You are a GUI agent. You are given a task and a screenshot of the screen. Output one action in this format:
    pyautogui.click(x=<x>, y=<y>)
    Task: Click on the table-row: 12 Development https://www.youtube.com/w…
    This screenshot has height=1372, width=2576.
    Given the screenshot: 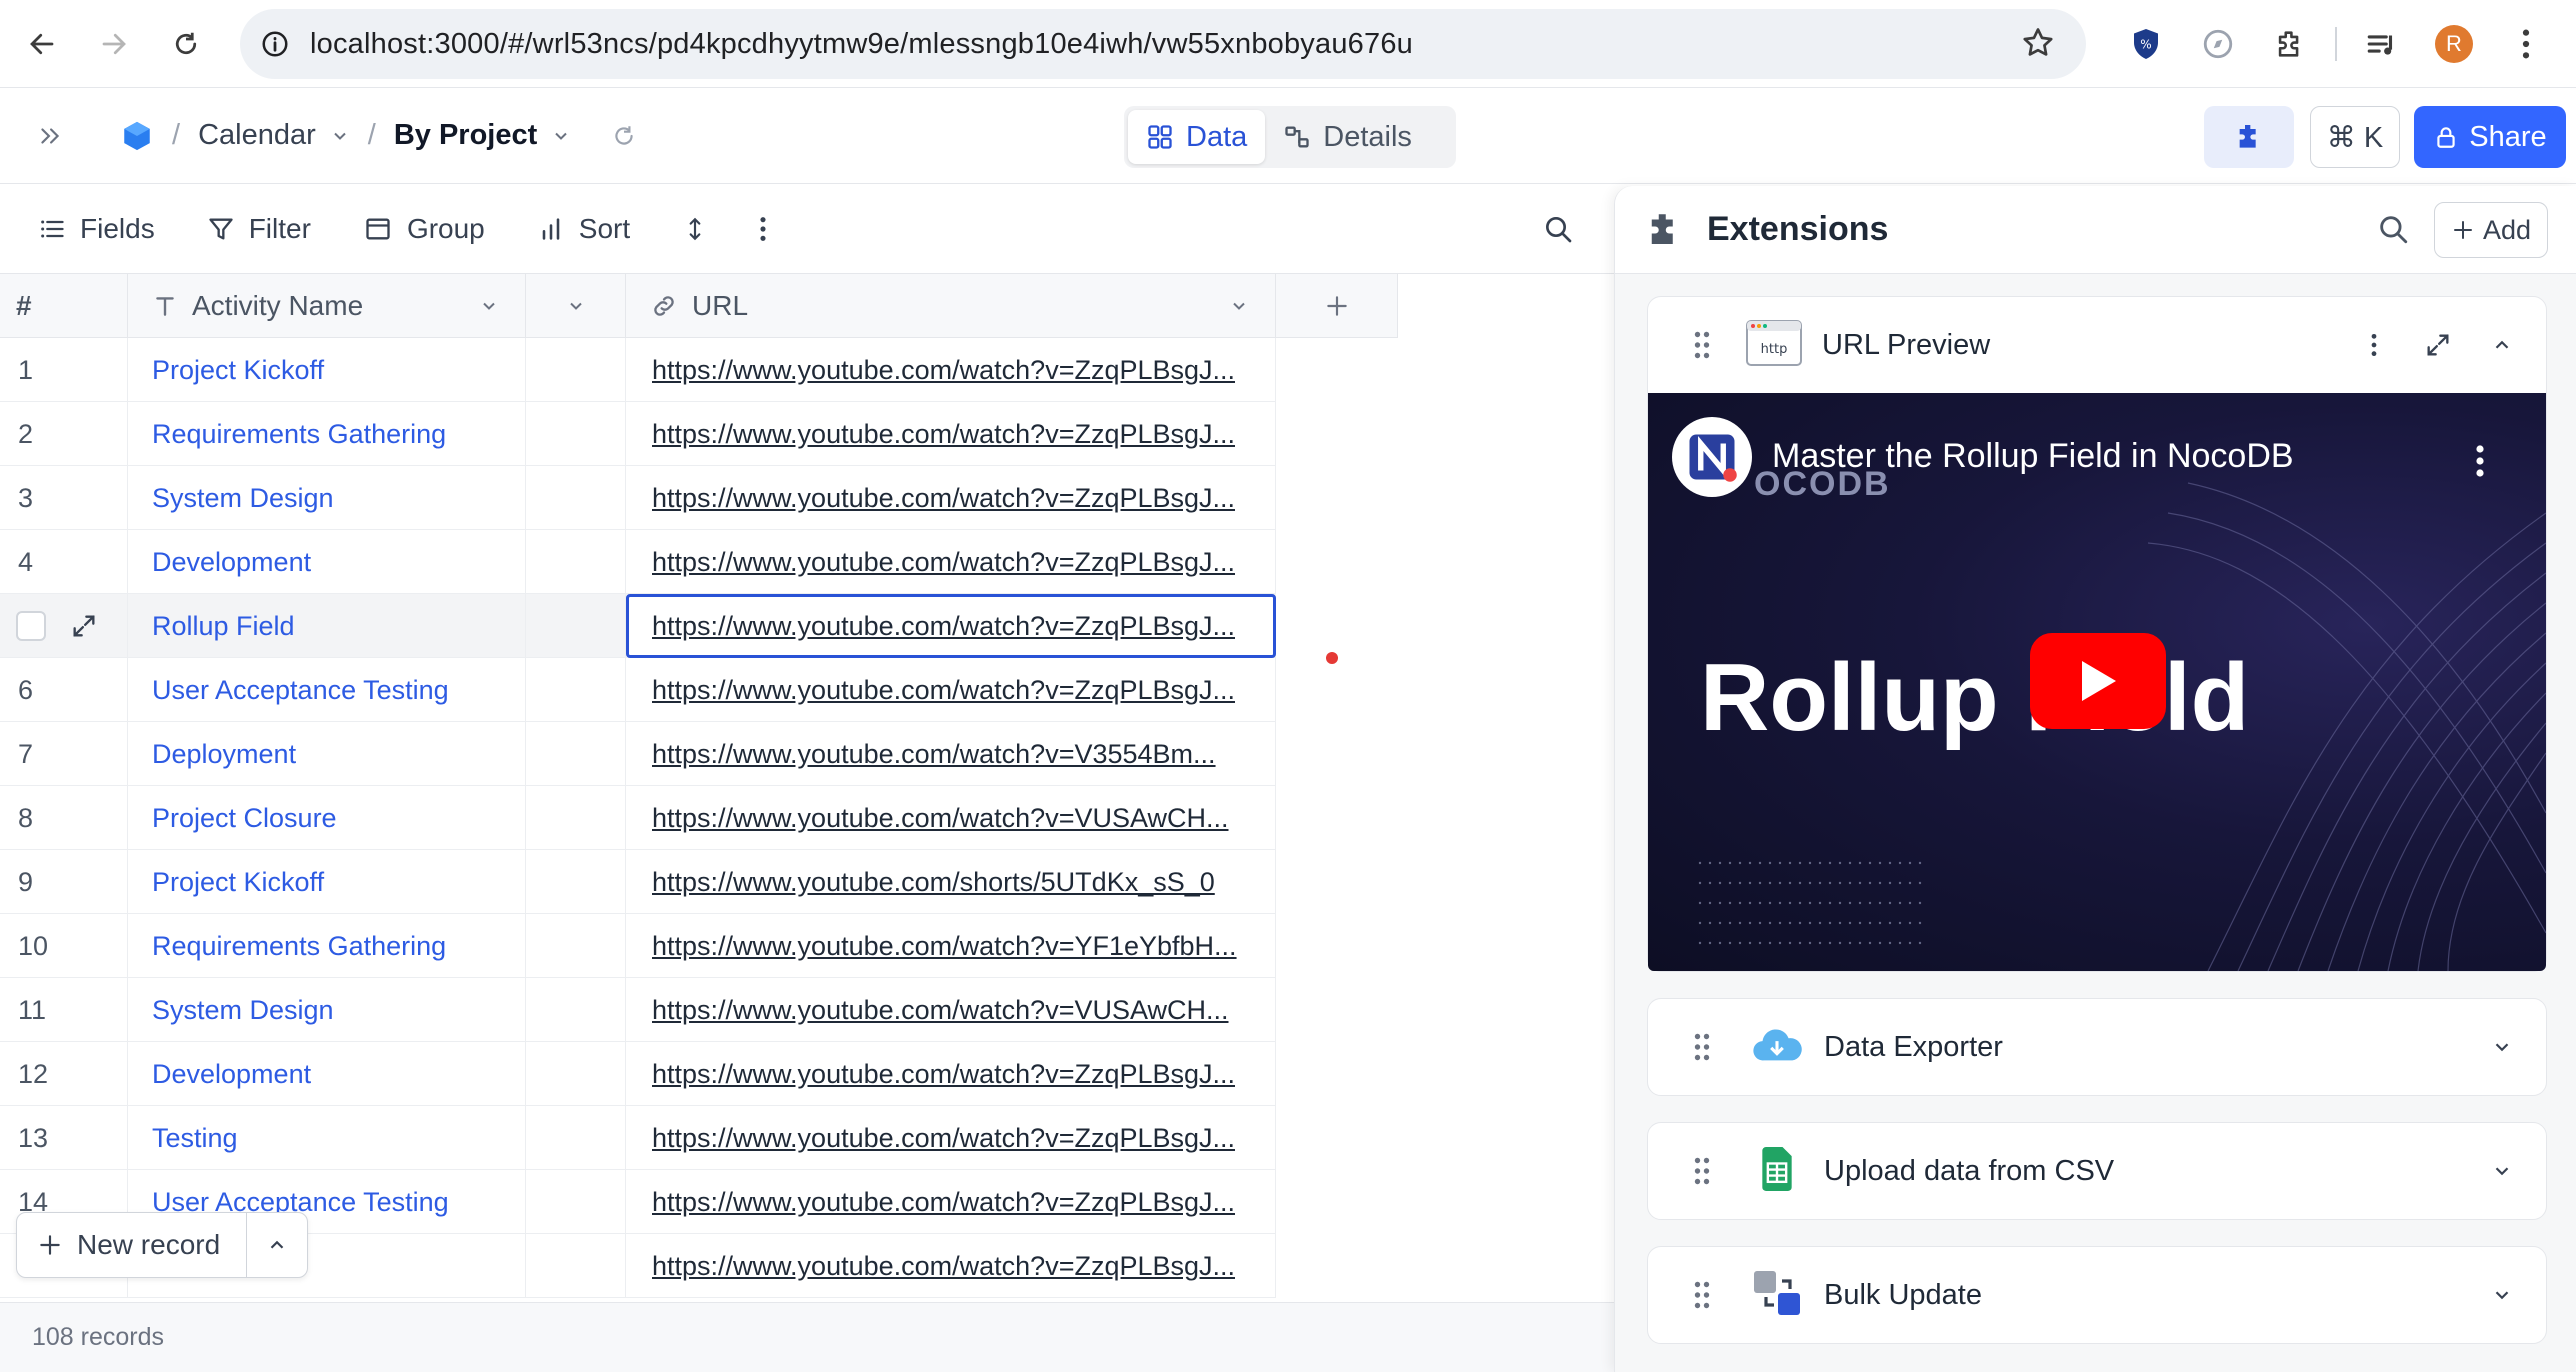 What is the action you would take?
    pyautogui.click(x=638, y=1074)
    